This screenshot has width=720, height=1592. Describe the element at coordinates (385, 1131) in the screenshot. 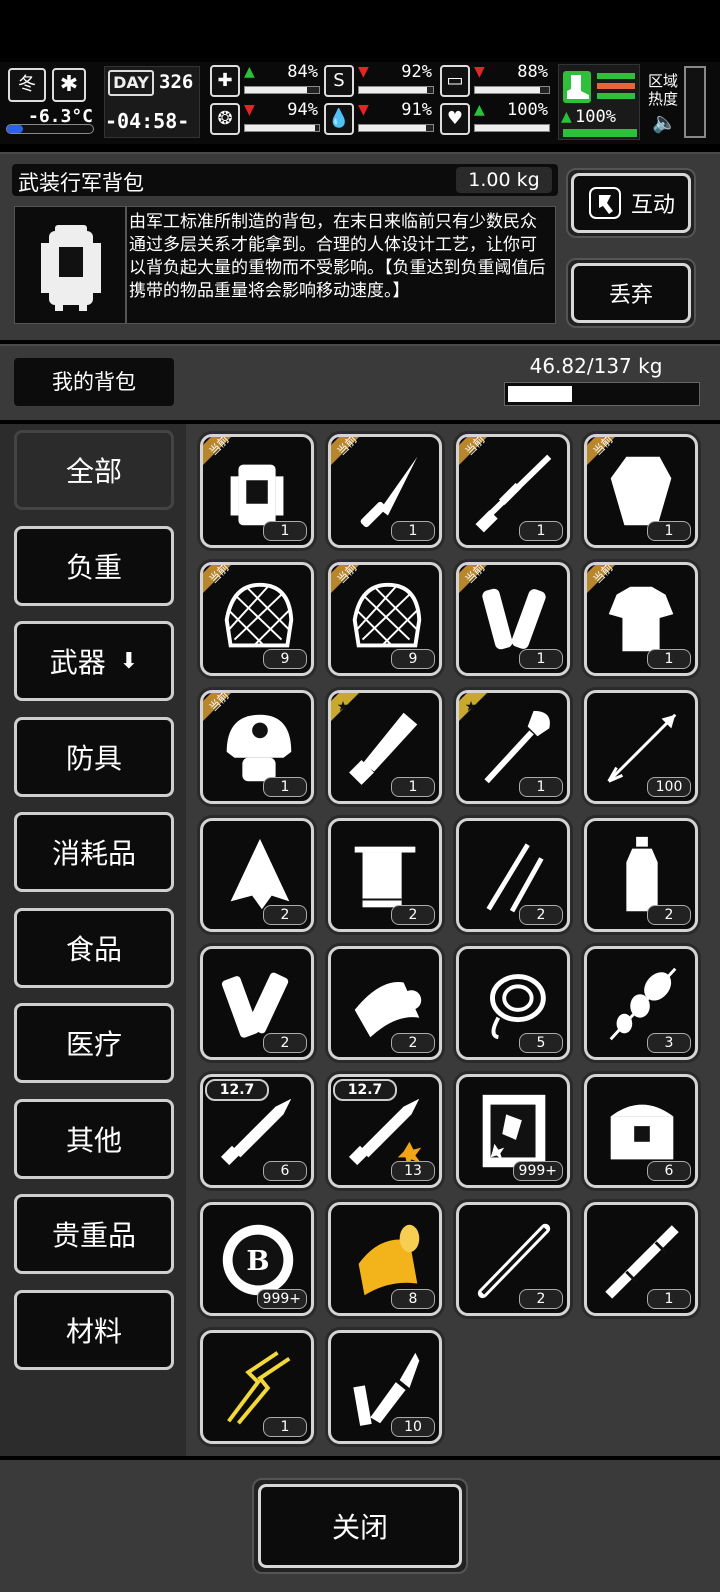

I see `item-slot-explosive-bullet: 12.7 13` at that location.